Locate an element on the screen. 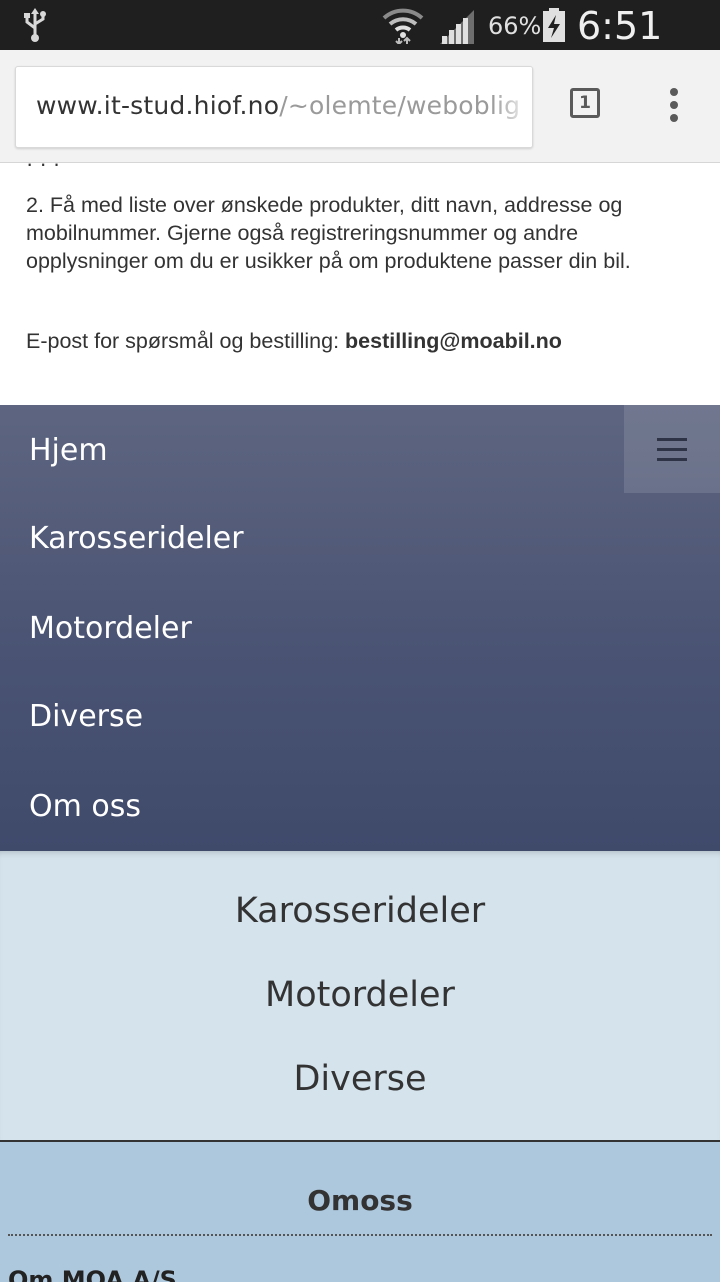 This screenshot has width=720, height=1282. nav-item-motordeler: Motordeler is located at coordinates (110, 628).